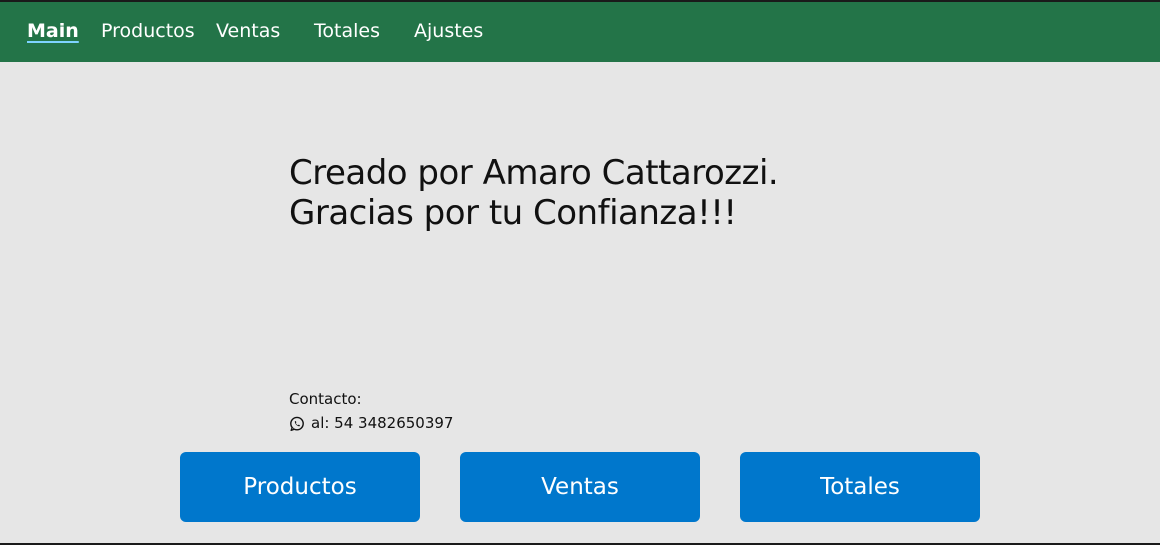  What do you see at coordinates (860, 487) in the screenshot?
I see `totales-button: Totales` at bounding box center [860, 487].